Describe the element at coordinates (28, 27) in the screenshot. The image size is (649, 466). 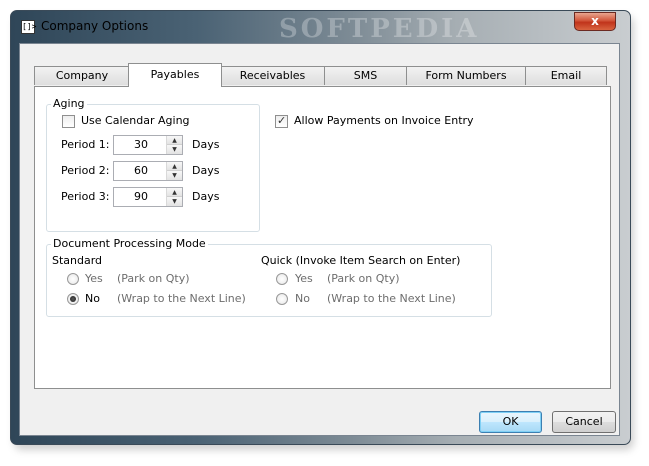
I see `app-icon: []>` at that location.